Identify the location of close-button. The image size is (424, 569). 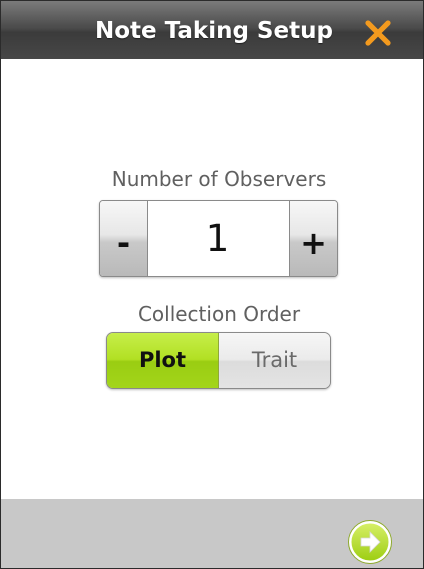
(378, 33).